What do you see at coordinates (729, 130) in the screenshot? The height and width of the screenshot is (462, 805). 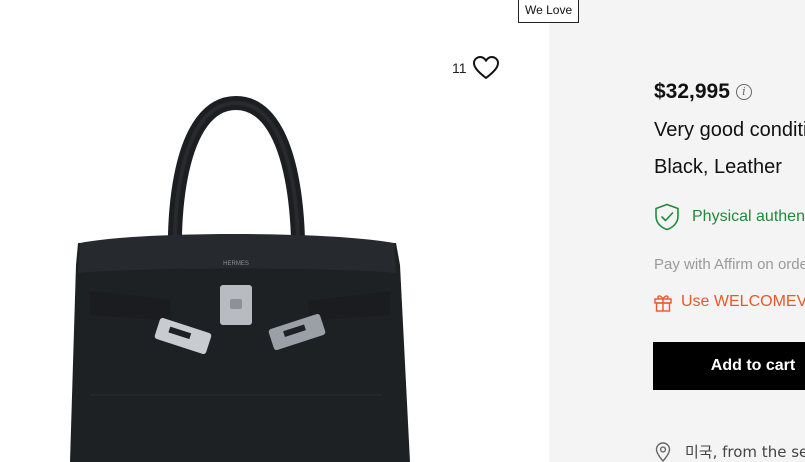 I see `condition-text: Very good condition` at bounding box center [729, 130].